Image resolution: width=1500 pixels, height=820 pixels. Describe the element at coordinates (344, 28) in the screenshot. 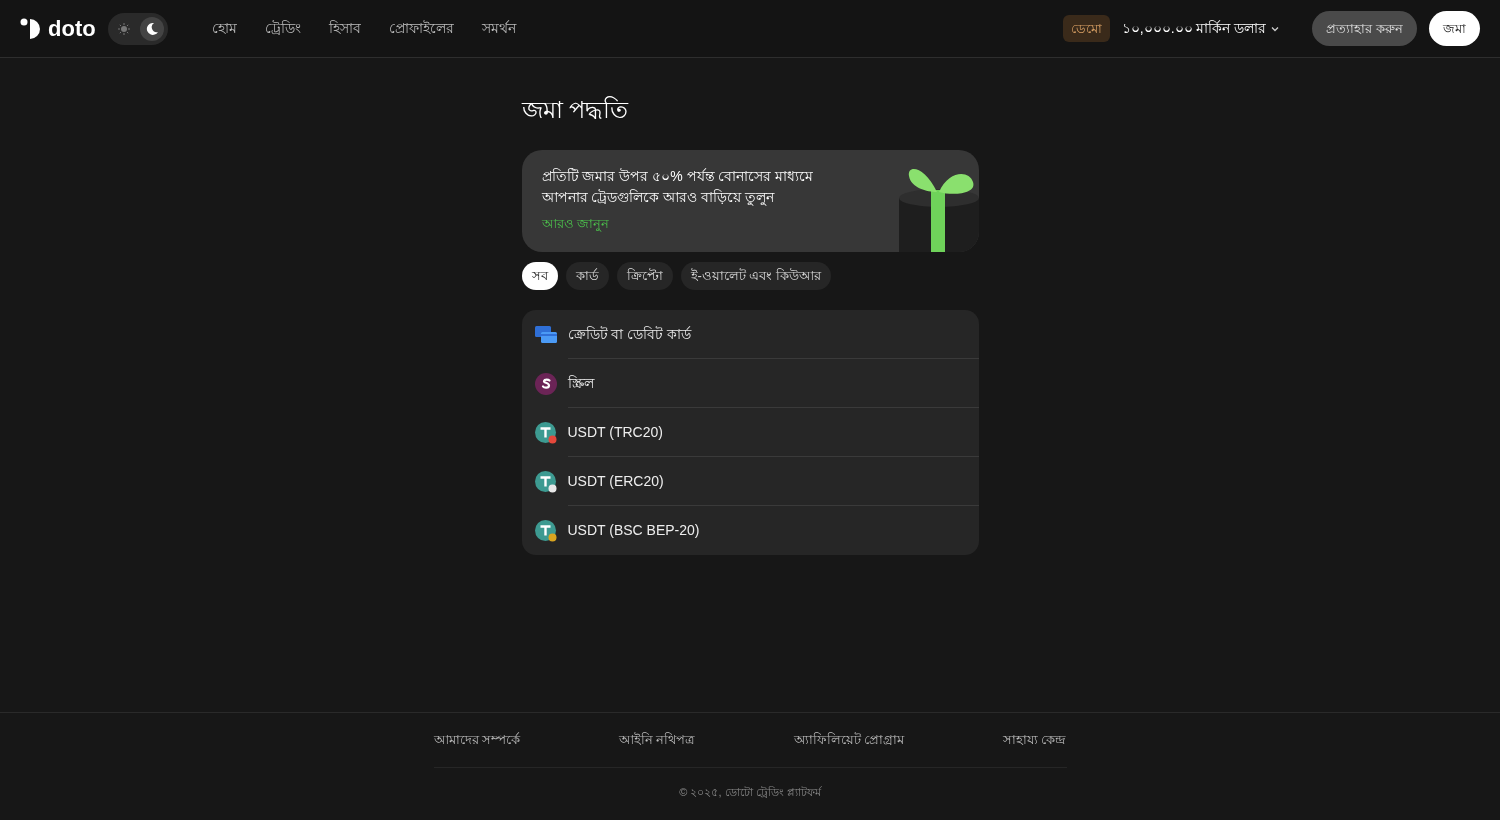

I see `nav-link: হিসাব` at that location.